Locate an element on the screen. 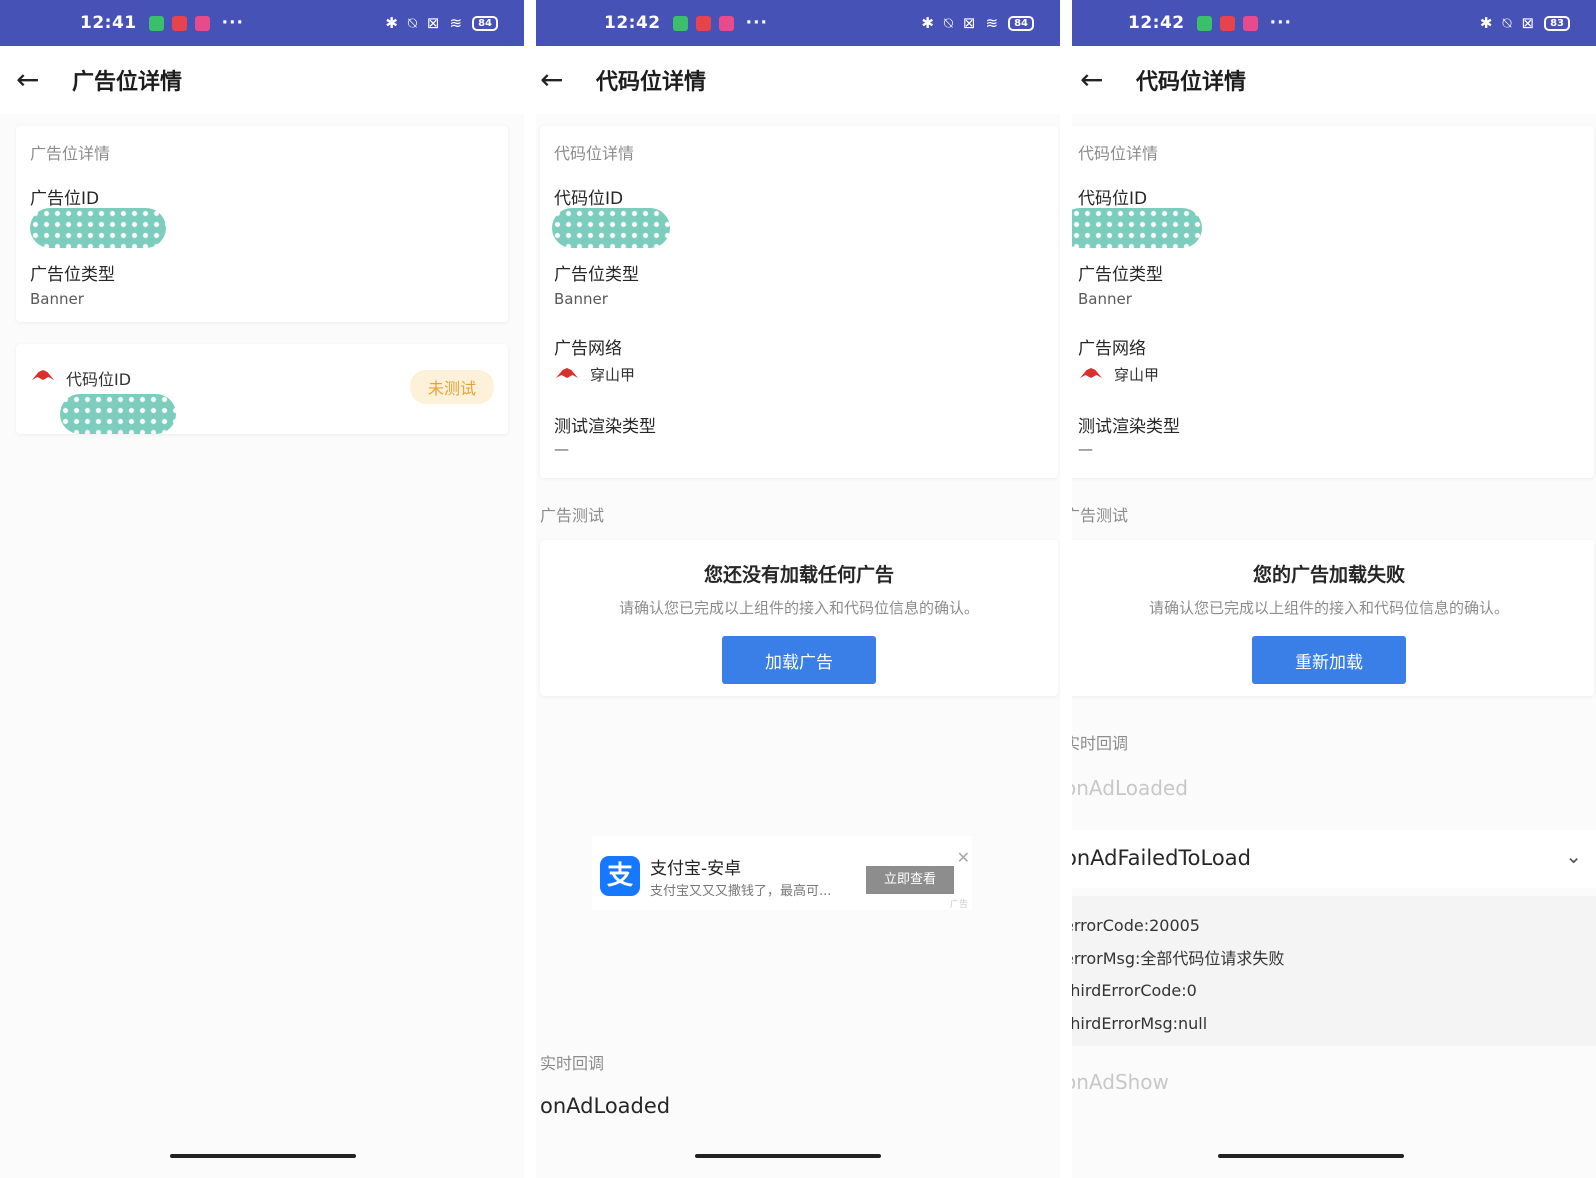  chevron-down-icon: ⌄ is located at coordinates (1573, 856).